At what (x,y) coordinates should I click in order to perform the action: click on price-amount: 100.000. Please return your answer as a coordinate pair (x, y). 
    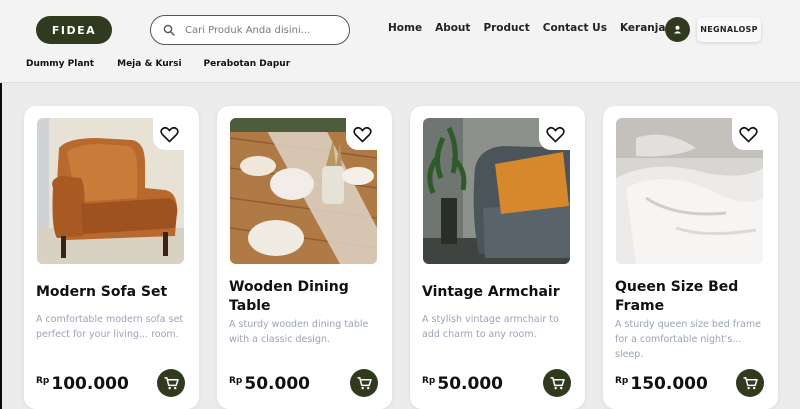
    Looking at the image, I should click on (90, 384).